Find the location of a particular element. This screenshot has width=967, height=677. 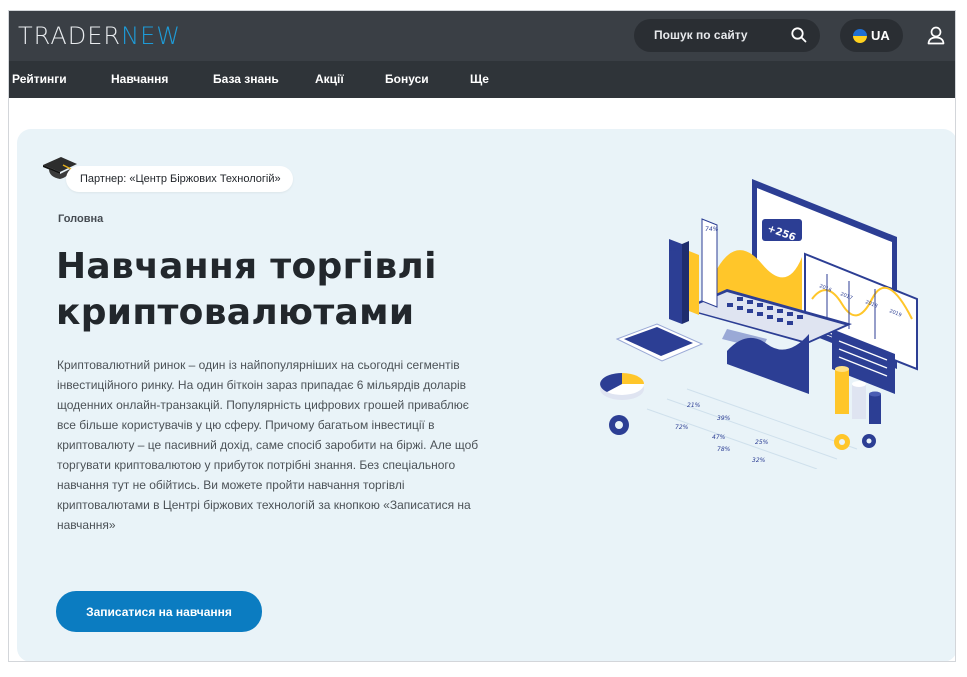

ukraine-flag-icon is located at coordinates (860, 36).